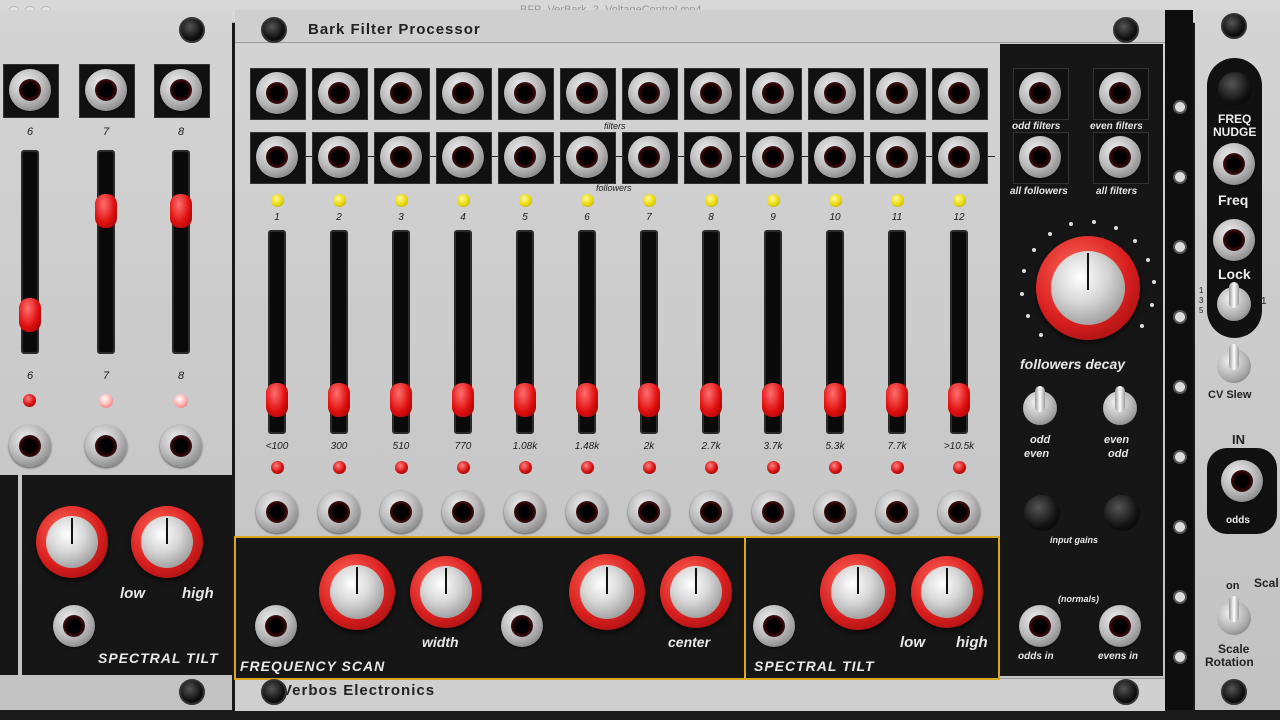  What do you see at coordinates (463, 217) in the screenshot?
I see `channel-number-4: 4` at bounding box center [463, 217].